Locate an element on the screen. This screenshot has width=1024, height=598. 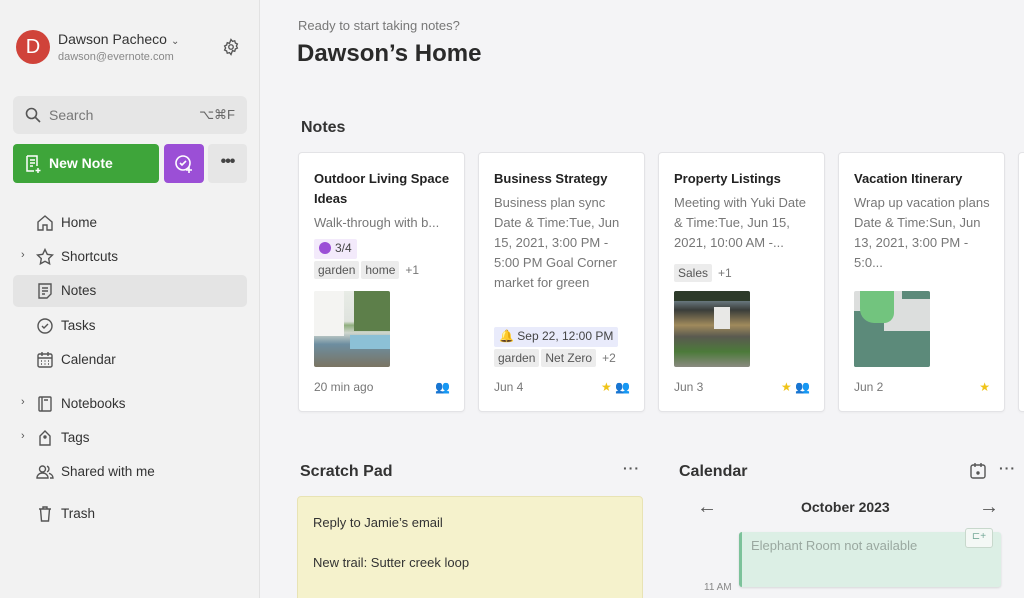
new-note-button: New Note is located at coordinates (86, 163).